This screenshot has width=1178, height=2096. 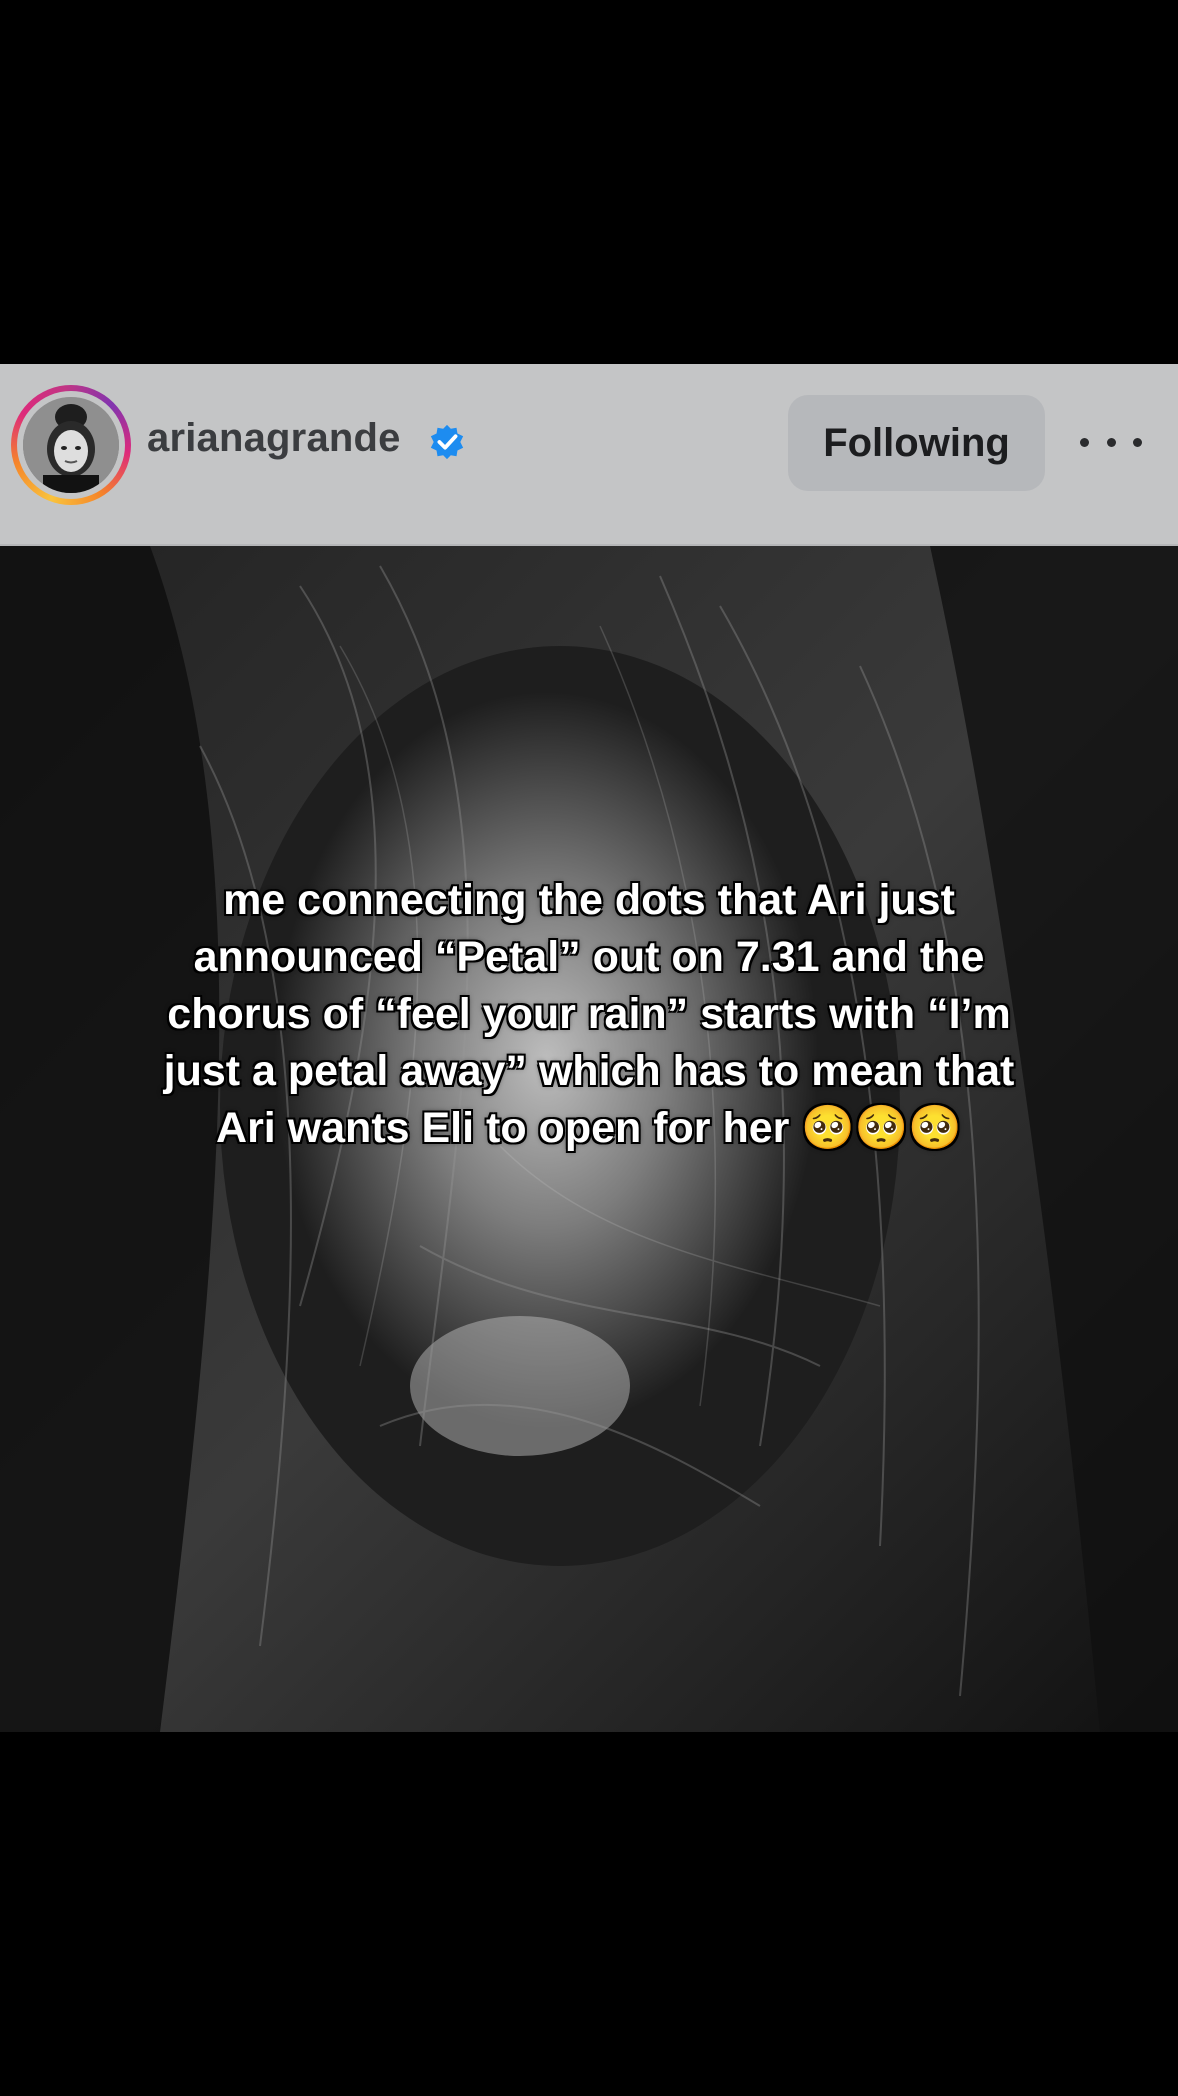 What do you see at coordinates (274, 438) in the screenshot?
I see `username: arianagrande` at bounding box center [274, 438].